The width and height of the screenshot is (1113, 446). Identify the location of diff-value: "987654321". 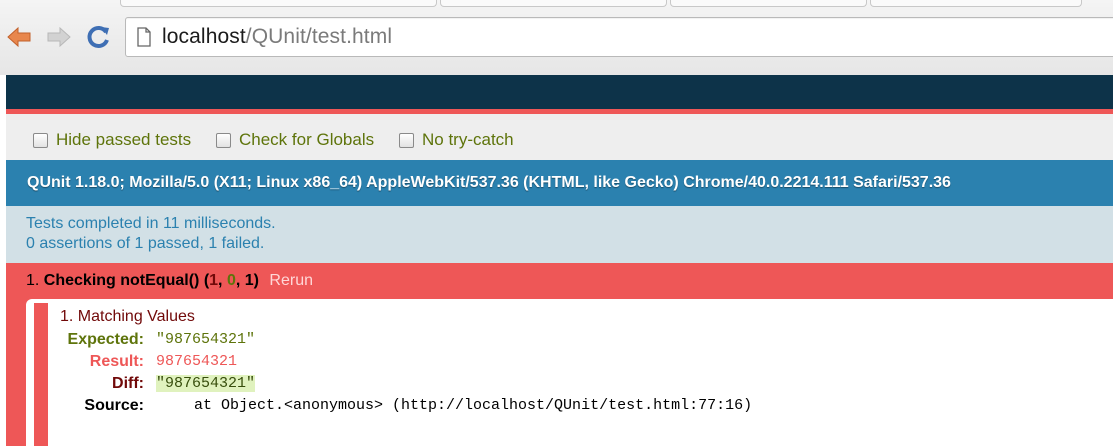
(206, 383).